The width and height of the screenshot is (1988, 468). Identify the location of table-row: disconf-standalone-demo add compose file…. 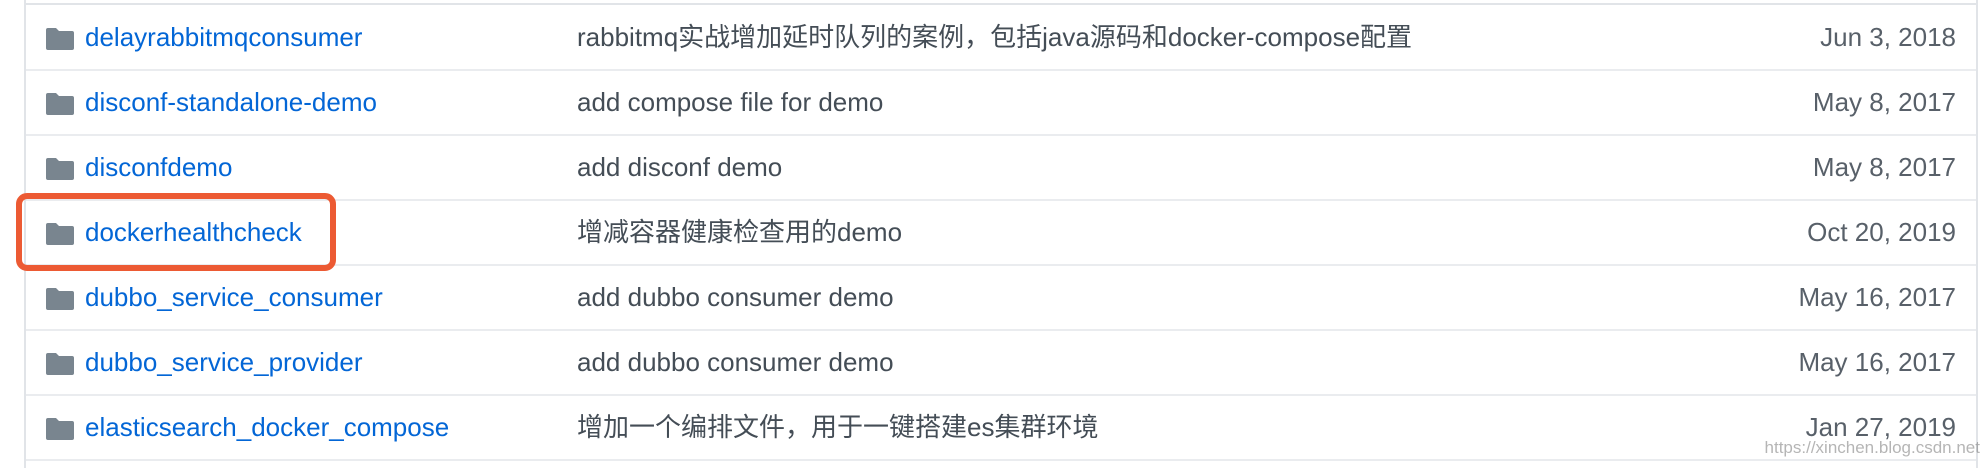
(1001, 103).